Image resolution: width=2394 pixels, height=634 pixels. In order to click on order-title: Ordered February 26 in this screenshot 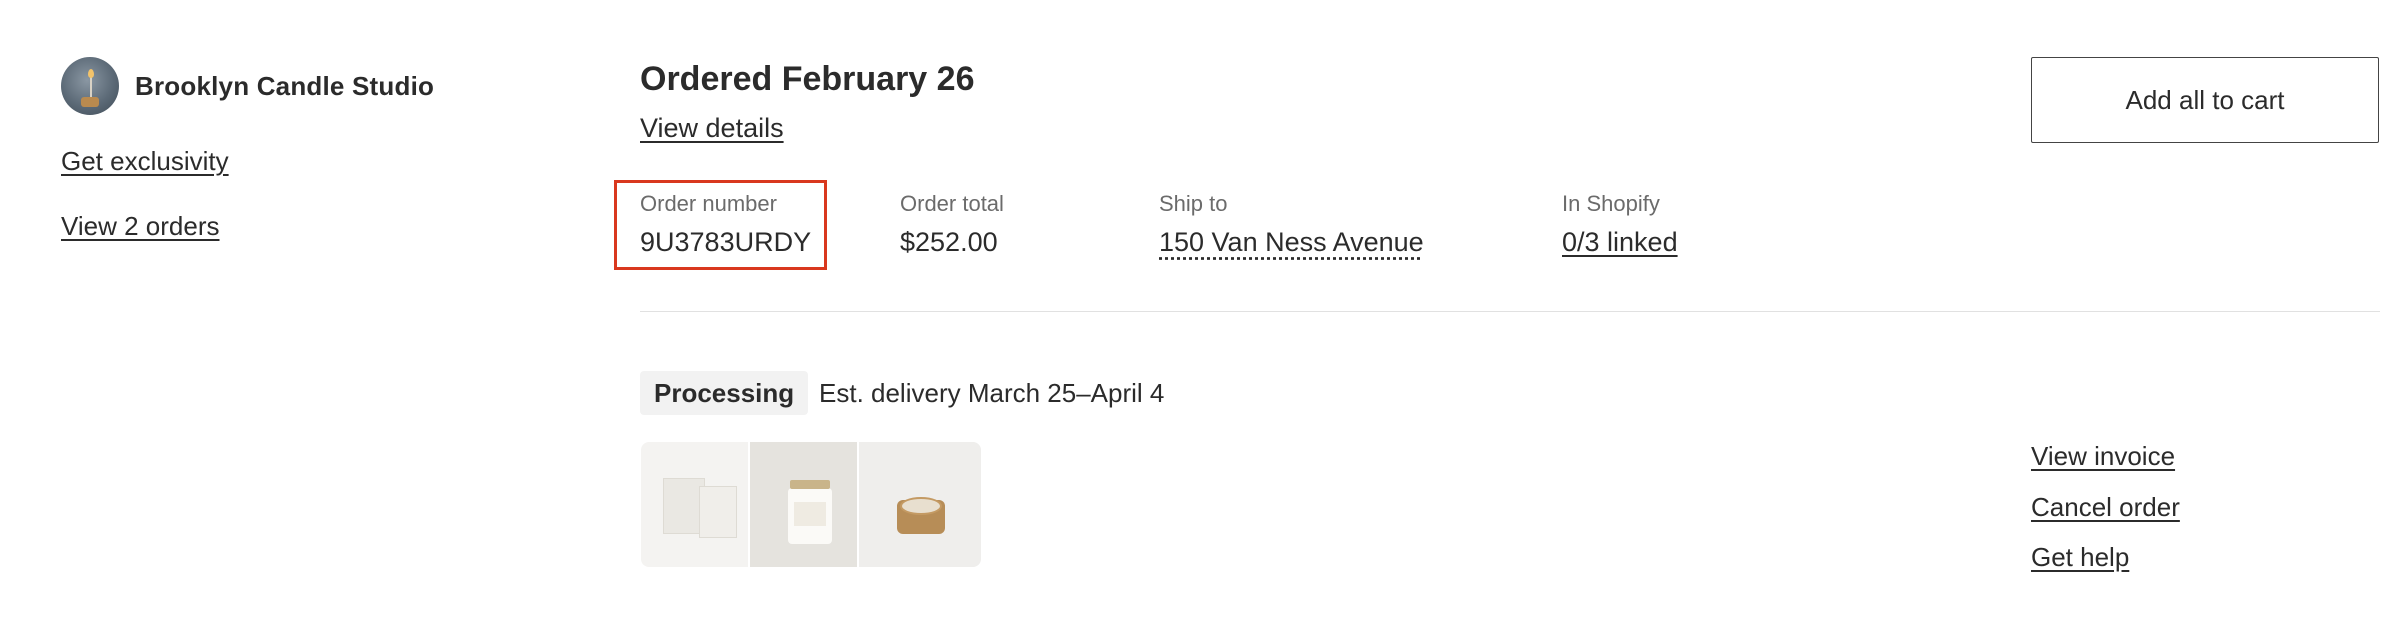, I will do `click(807, 79)`.